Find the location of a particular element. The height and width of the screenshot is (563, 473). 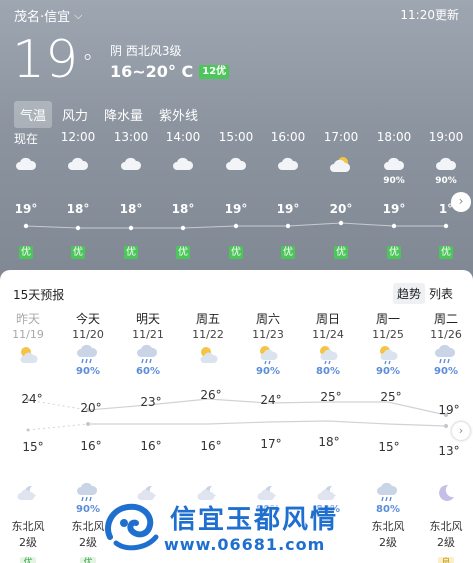

forecast-title: 15天预报 is located at coordinates (39, 295).